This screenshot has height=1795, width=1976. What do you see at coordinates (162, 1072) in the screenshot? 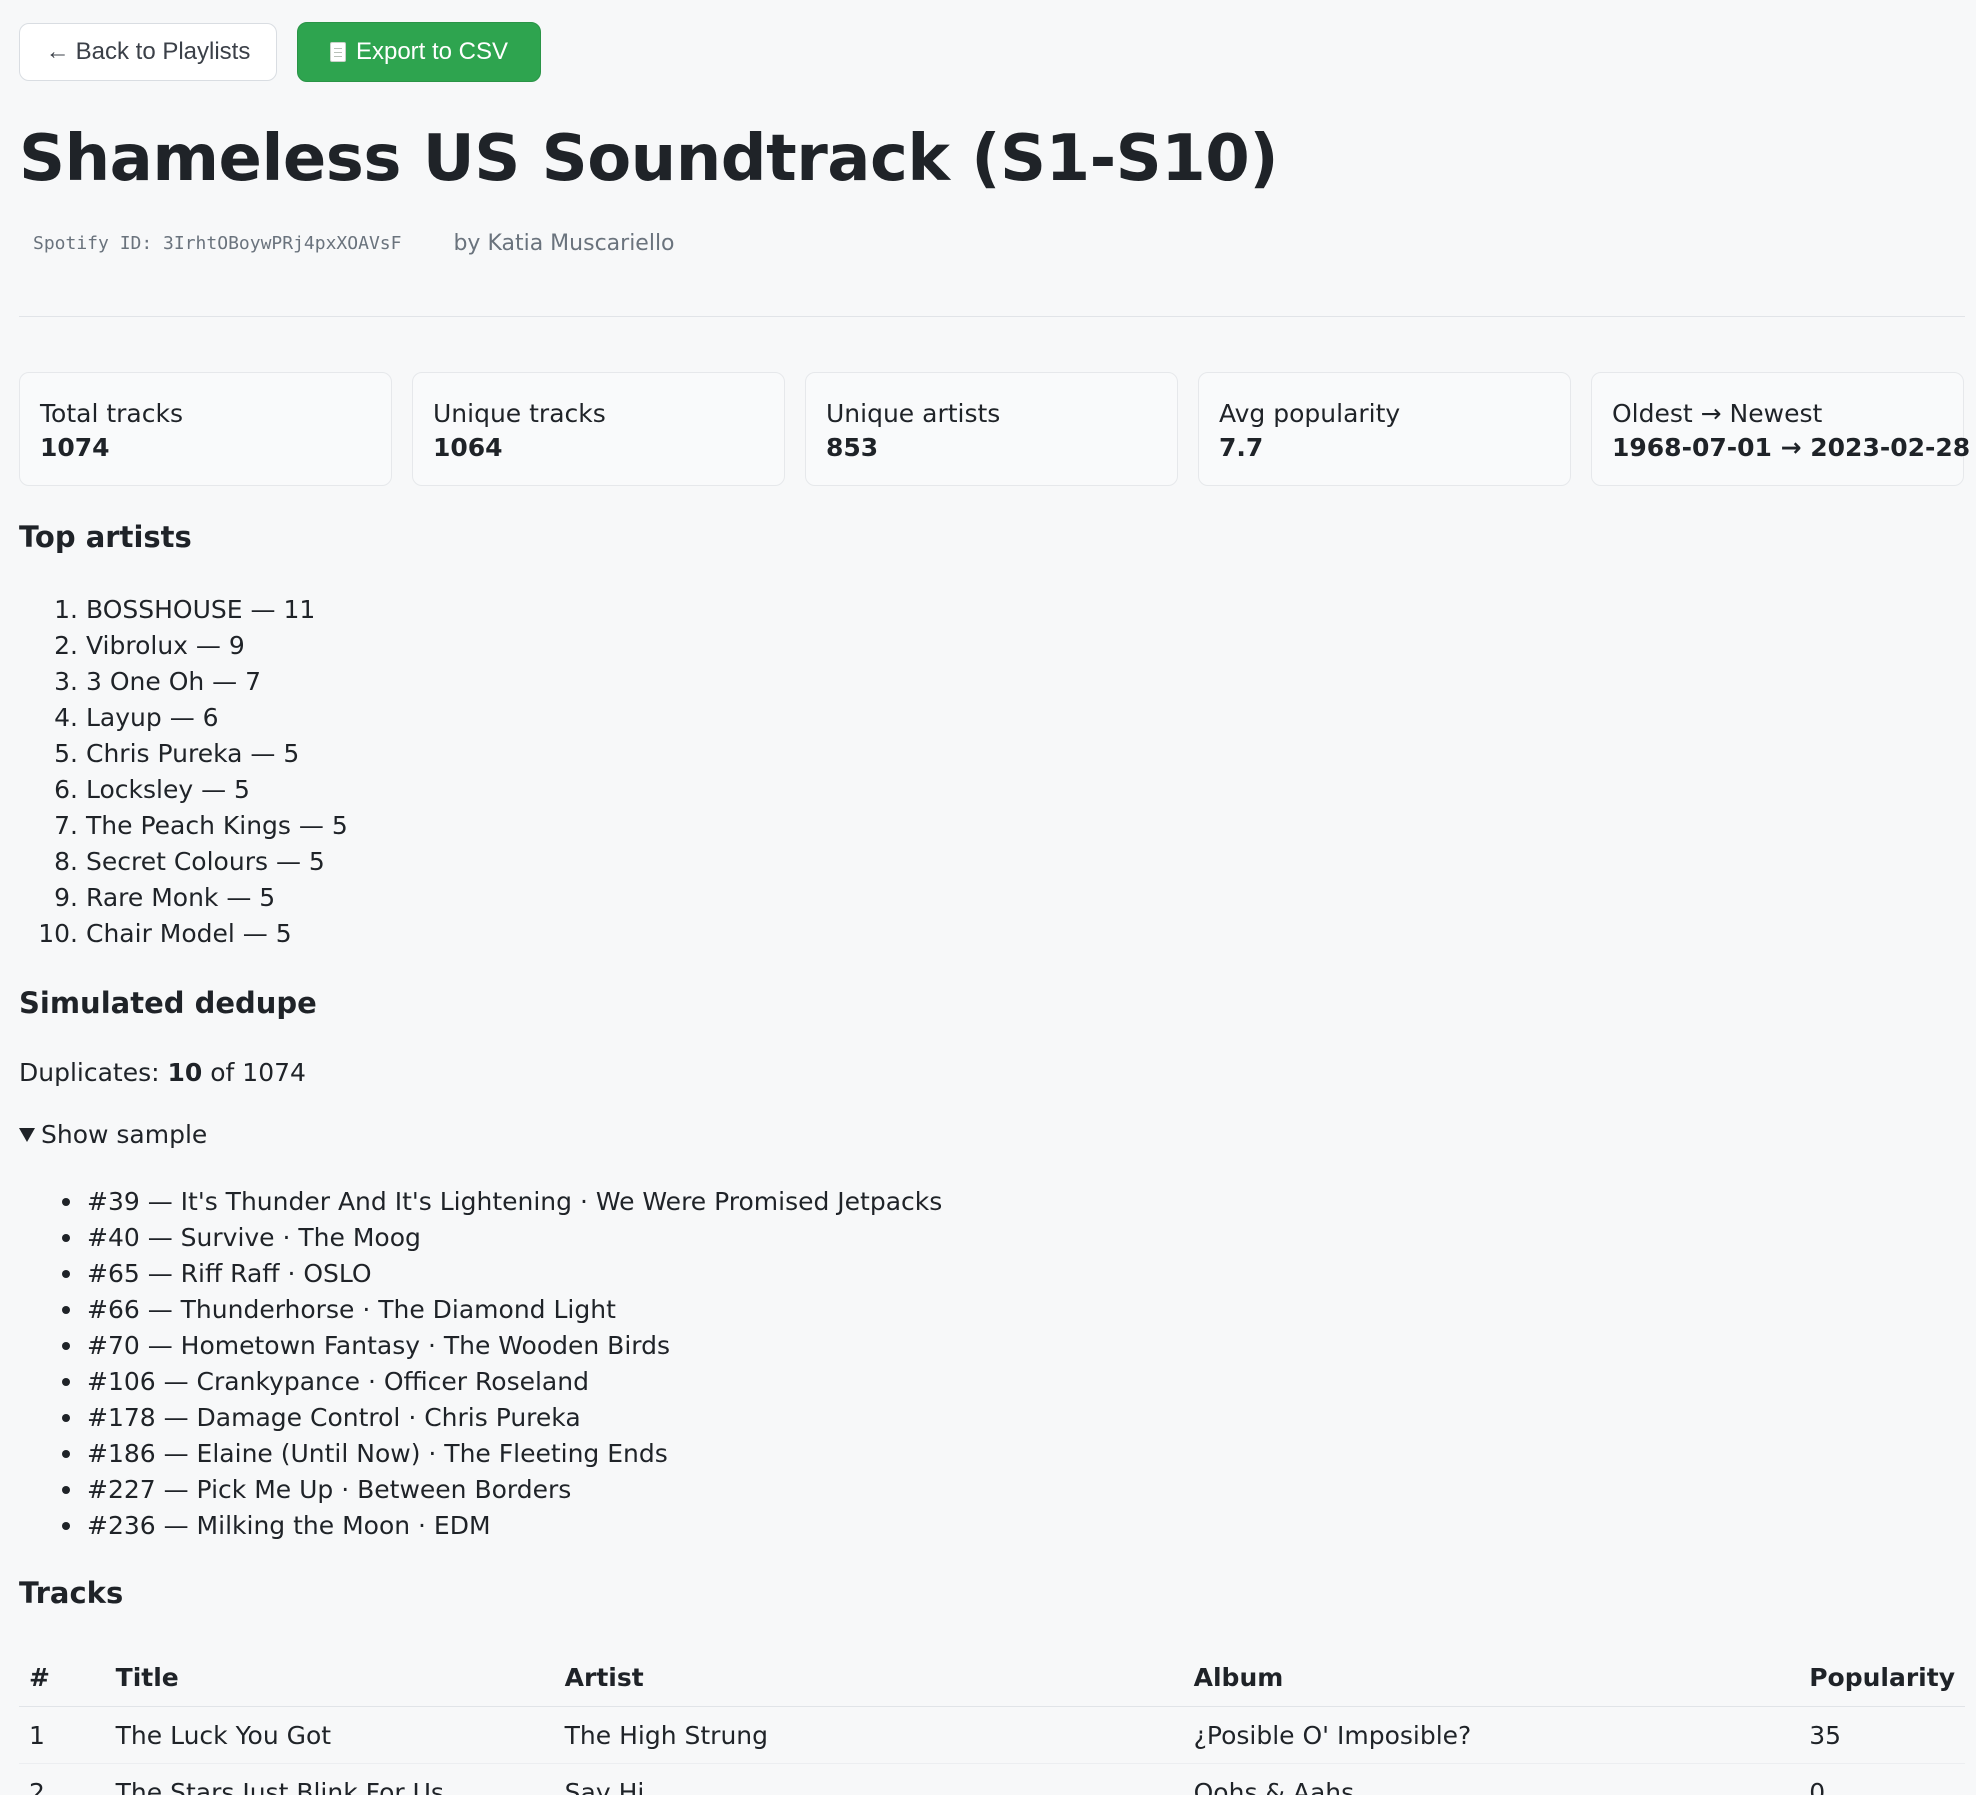
I see `duplicates-summary: Duplicates: 10 of 1074` at bounding box center [162, 1072].